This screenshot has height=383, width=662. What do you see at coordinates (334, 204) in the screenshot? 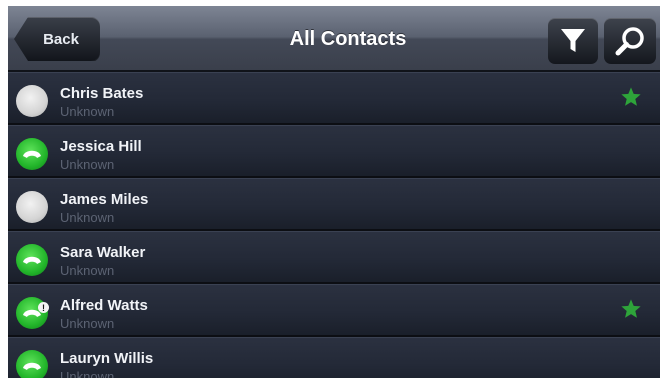
I see `contact-row: James Miles Unknown` at bounding box center [334, 204].